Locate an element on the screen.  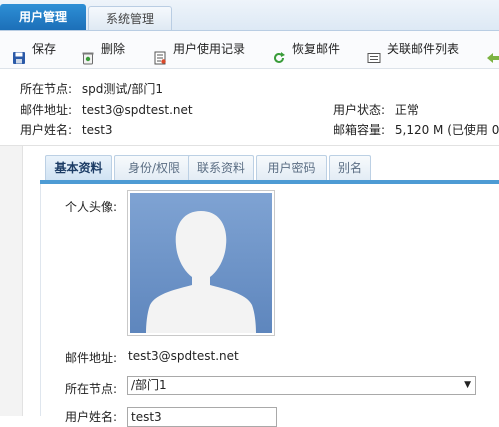
top-tab-bar: 用户管理 系统管理 is located at coordinates (249, 15).